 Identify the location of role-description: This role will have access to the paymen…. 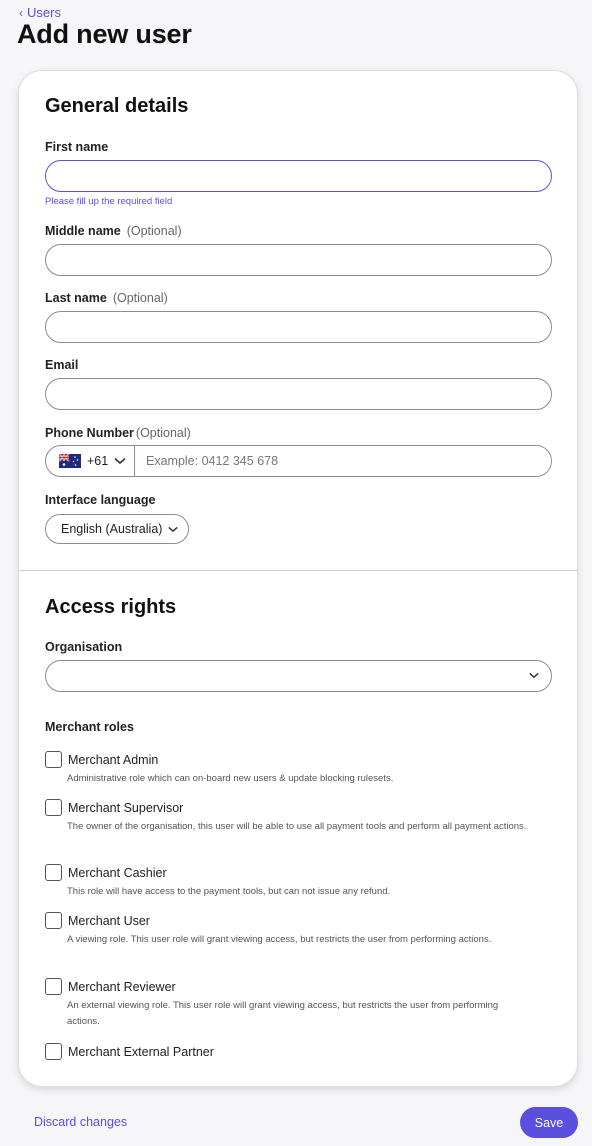
(229, 891).